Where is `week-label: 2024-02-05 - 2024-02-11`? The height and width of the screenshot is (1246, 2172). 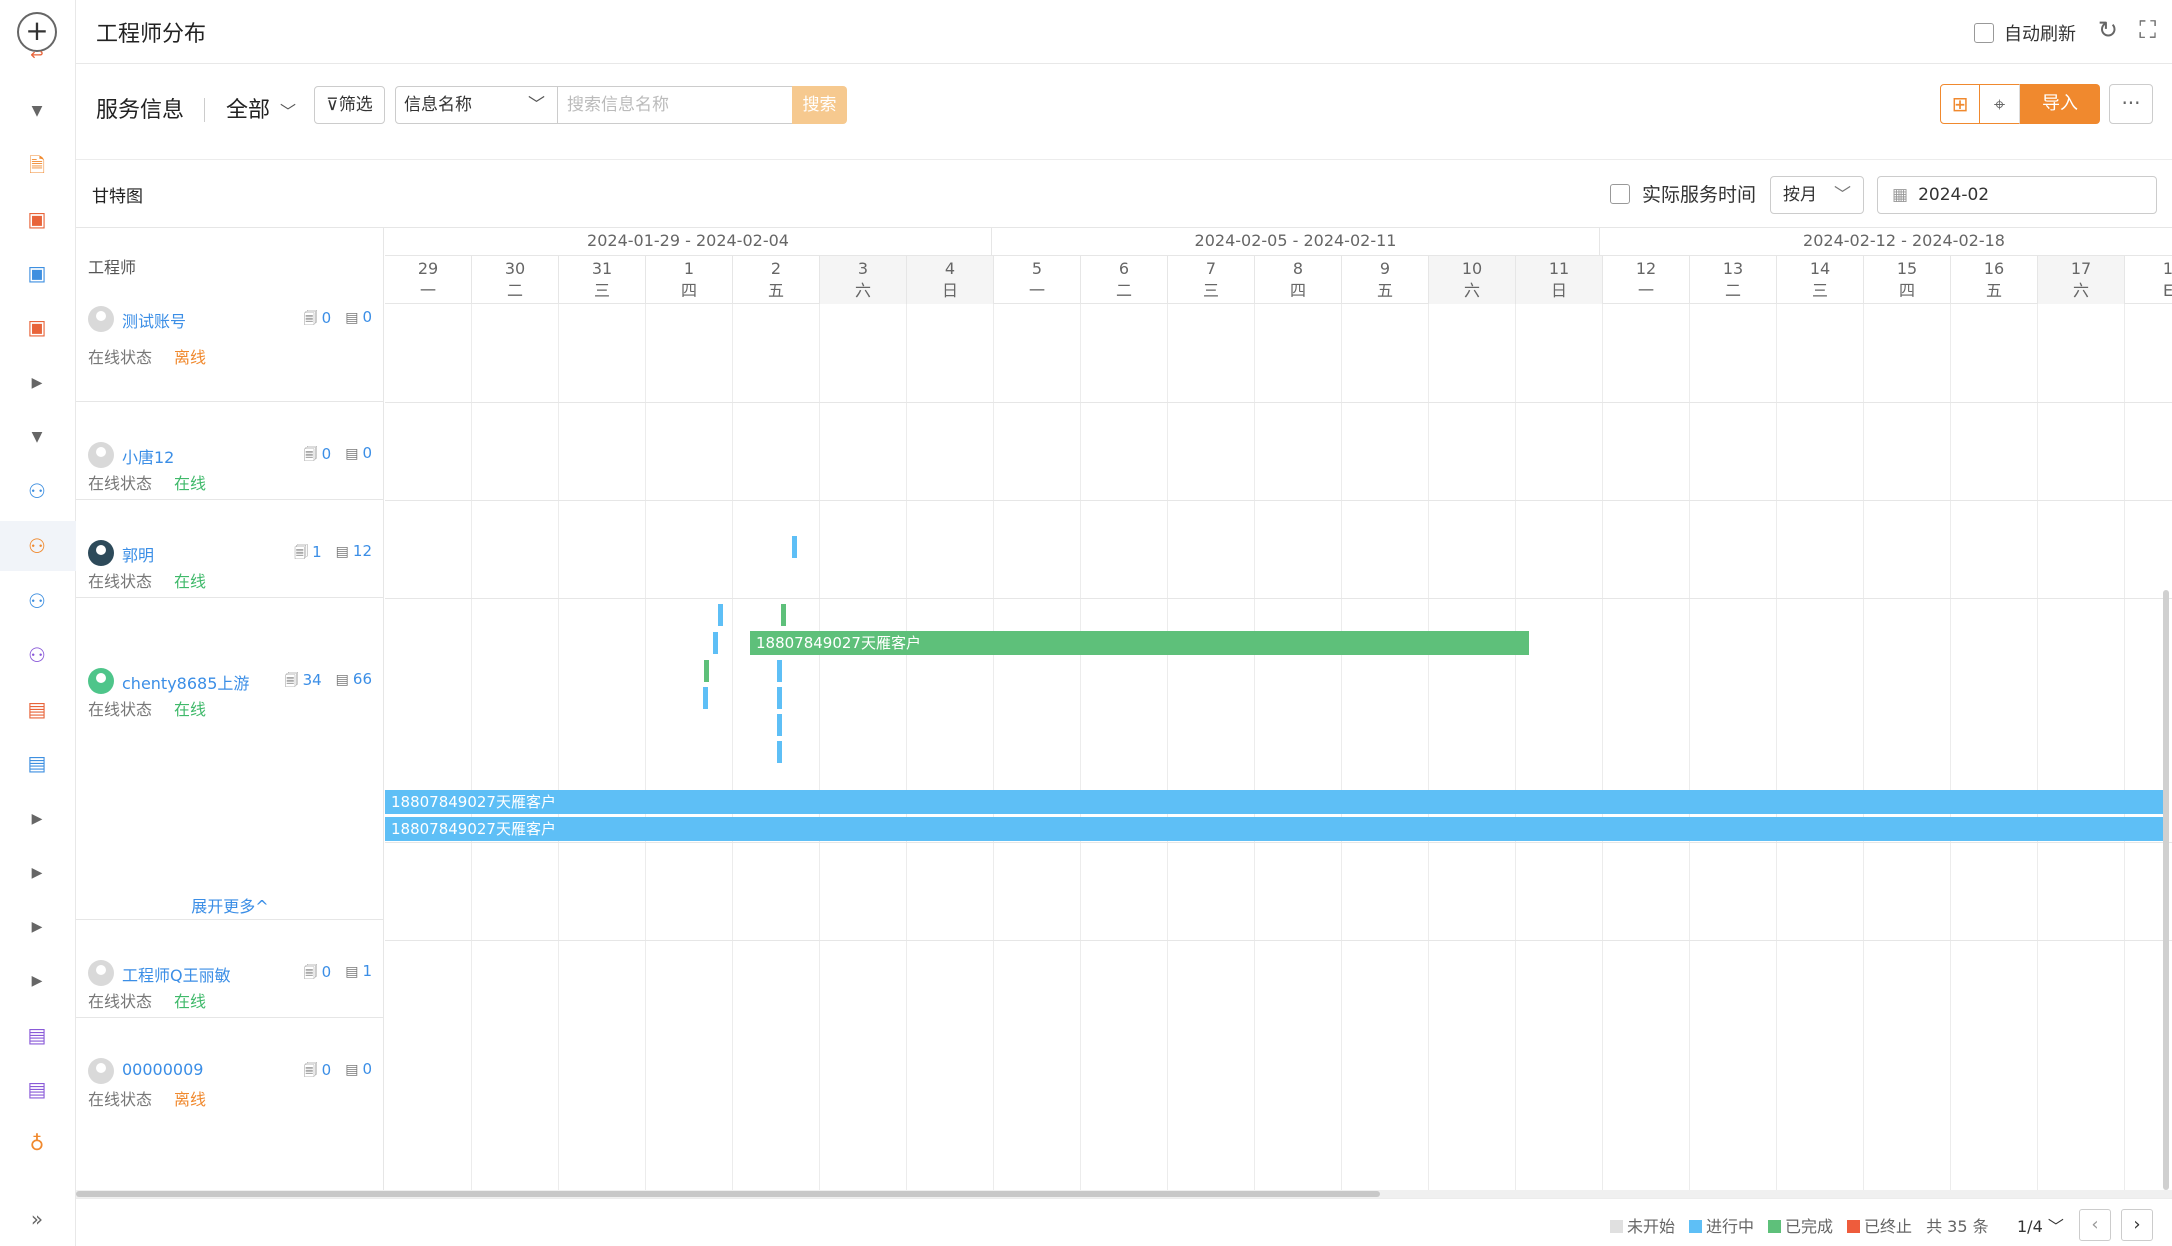 week-label: 2024-02-05 - 2024-02-11 is located at coordinates (1296, 242).